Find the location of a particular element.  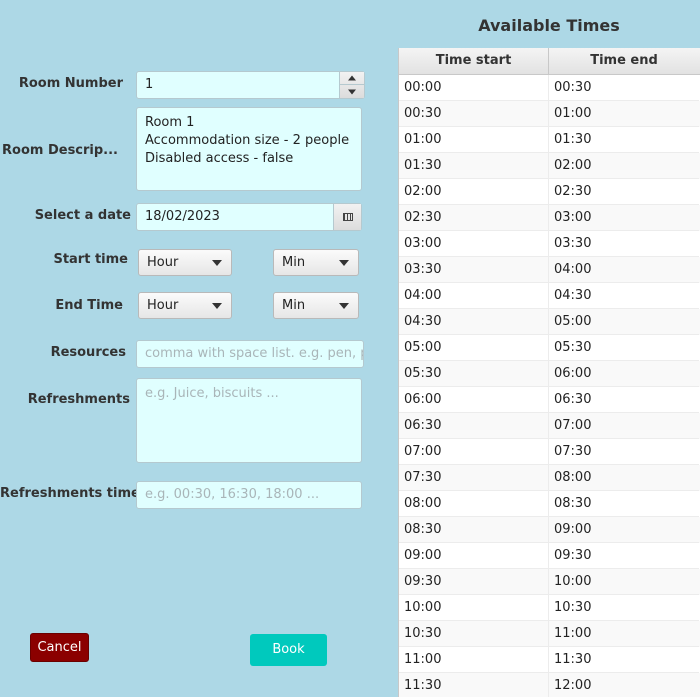

time-end-cell: 01:00 is located at coordinates (624, 114).